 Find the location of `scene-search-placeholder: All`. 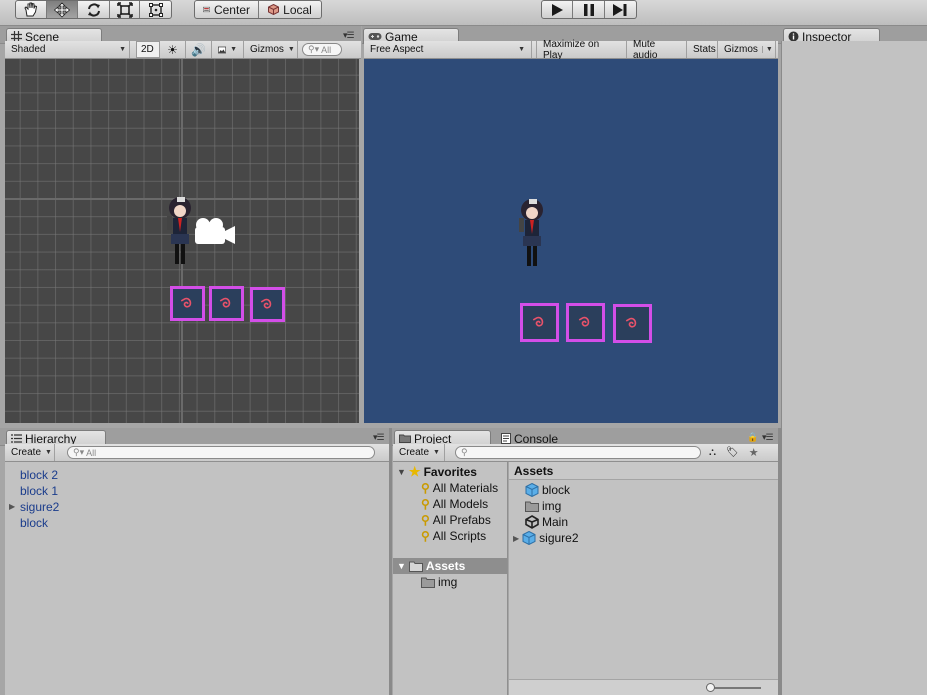

scene-search-placeholder: All is located at coordinates (326, 49).